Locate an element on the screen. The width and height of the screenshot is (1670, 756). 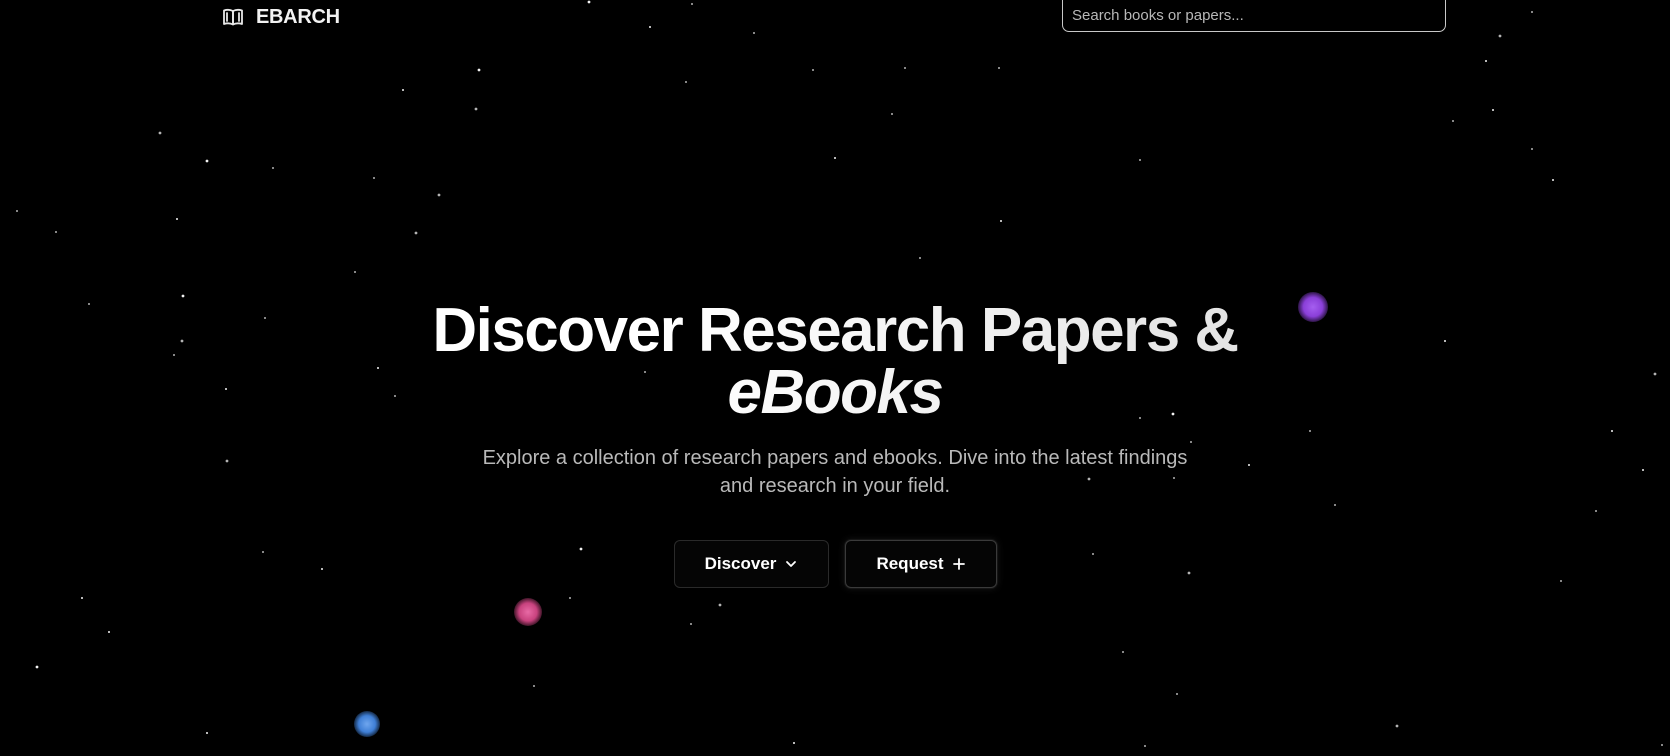
brand-logo-link: EBARCH is located at coordinates (281, 17).